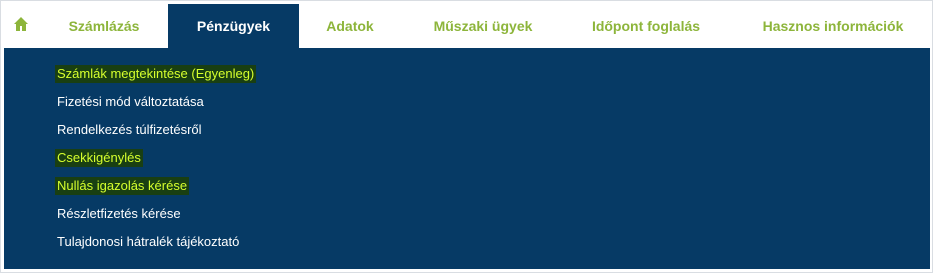 The height and width of the screenshot is (273, 933). What do you see at coordinates (99, 158) in the screenshot?
I see `menu-item-csekkigenyles: Csekkigénylés` at bounding box center [99, 158].